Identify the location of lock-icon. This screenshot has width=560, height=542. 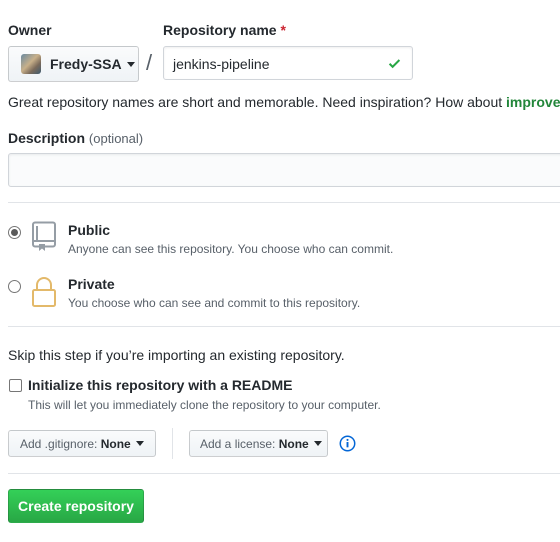
(44, 292).